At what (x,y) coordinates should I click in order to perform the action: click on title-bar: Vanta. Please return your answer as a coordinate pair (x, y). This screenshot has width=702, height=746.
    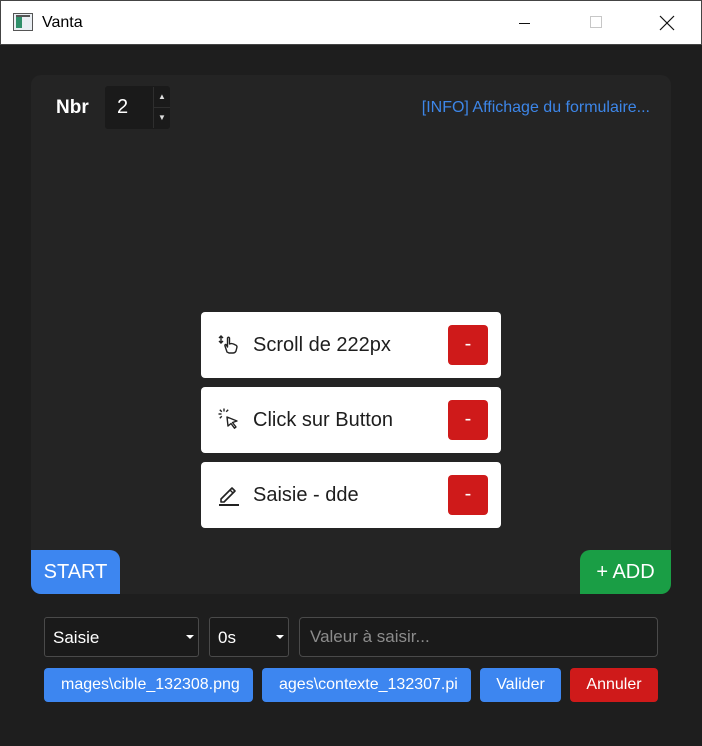
    Looking at the image, I should click on (351, 22).